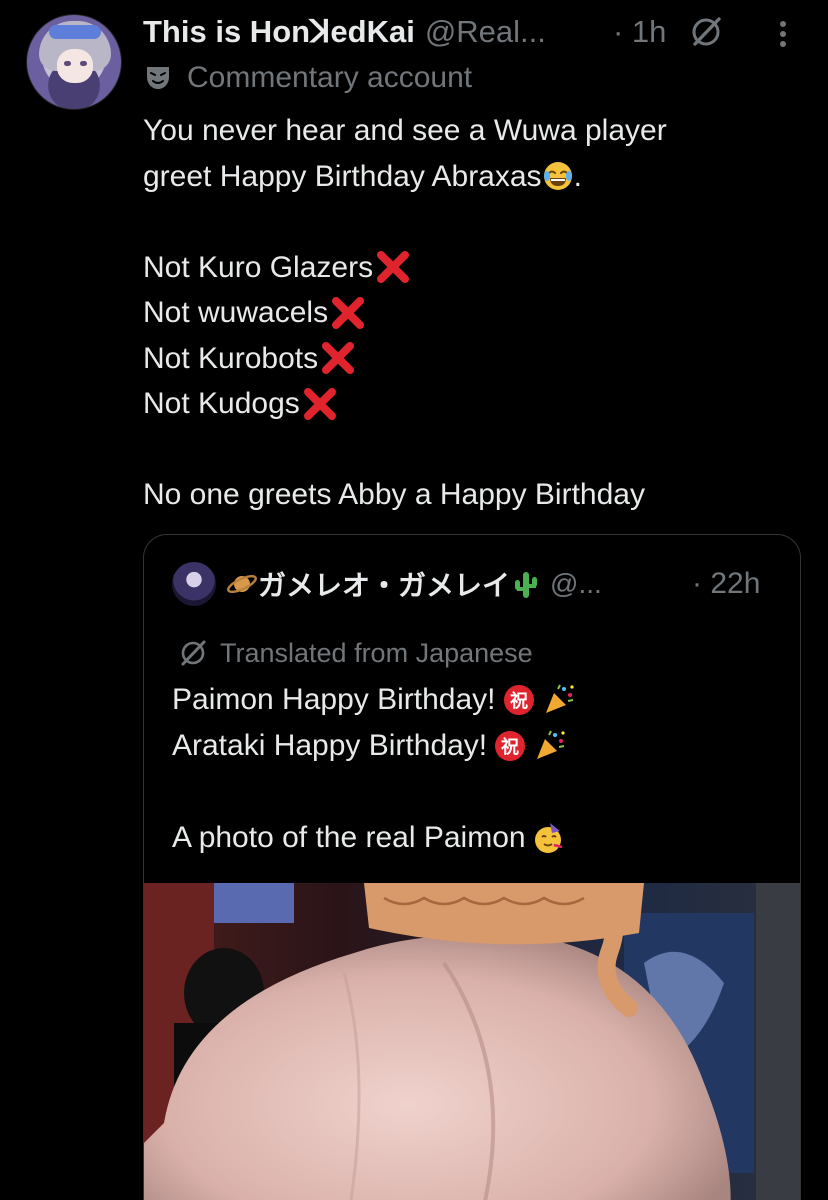  What do you see at coordinates (384, 584) in the screenshot?
I see `quoted-author-display-name: ガメレオ・ガメレイ` at bounding box center [384, 584].